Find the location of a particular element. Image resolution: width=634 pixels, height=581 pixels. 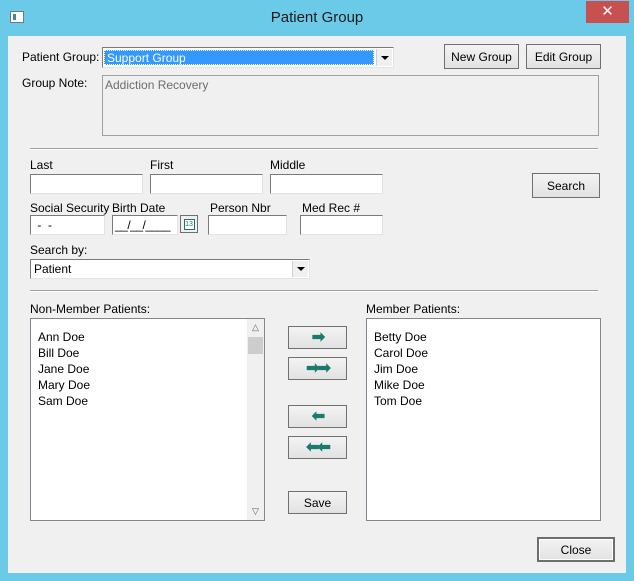

list-item: Sam Doe is located at coordinates (147, 401).